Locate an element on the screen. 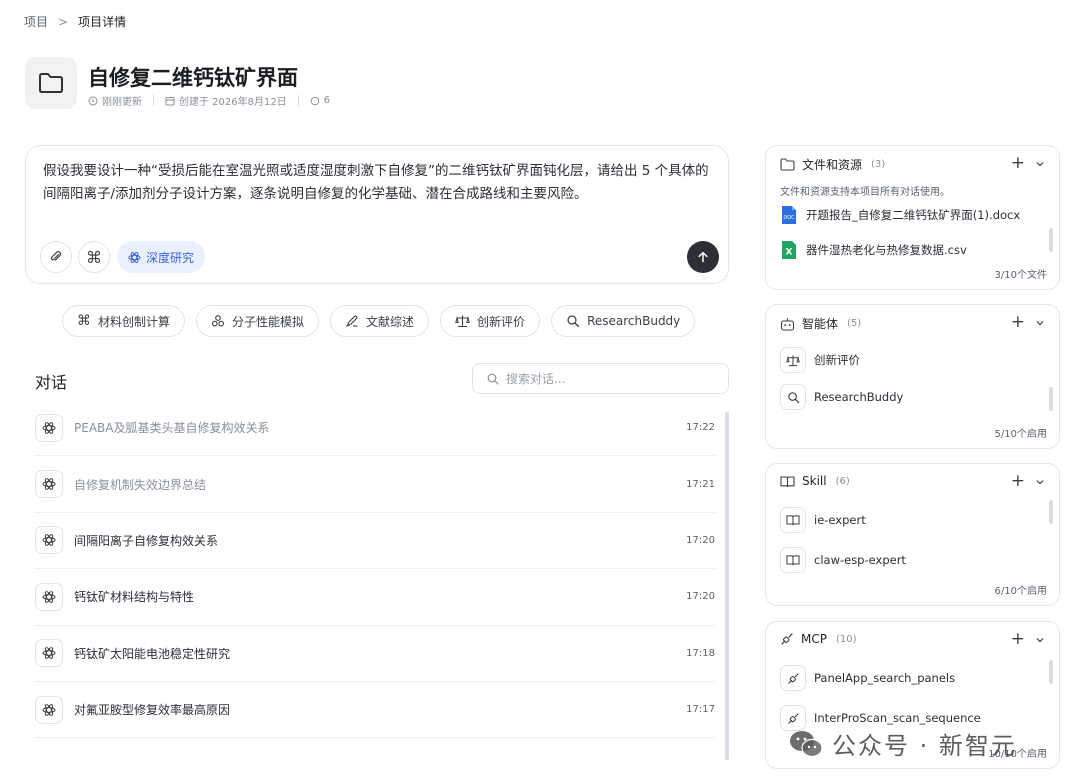 Image resolution: width=1080 pixels, height=784 pixels. skill-count: (6) is located at coordinates (842, 481).